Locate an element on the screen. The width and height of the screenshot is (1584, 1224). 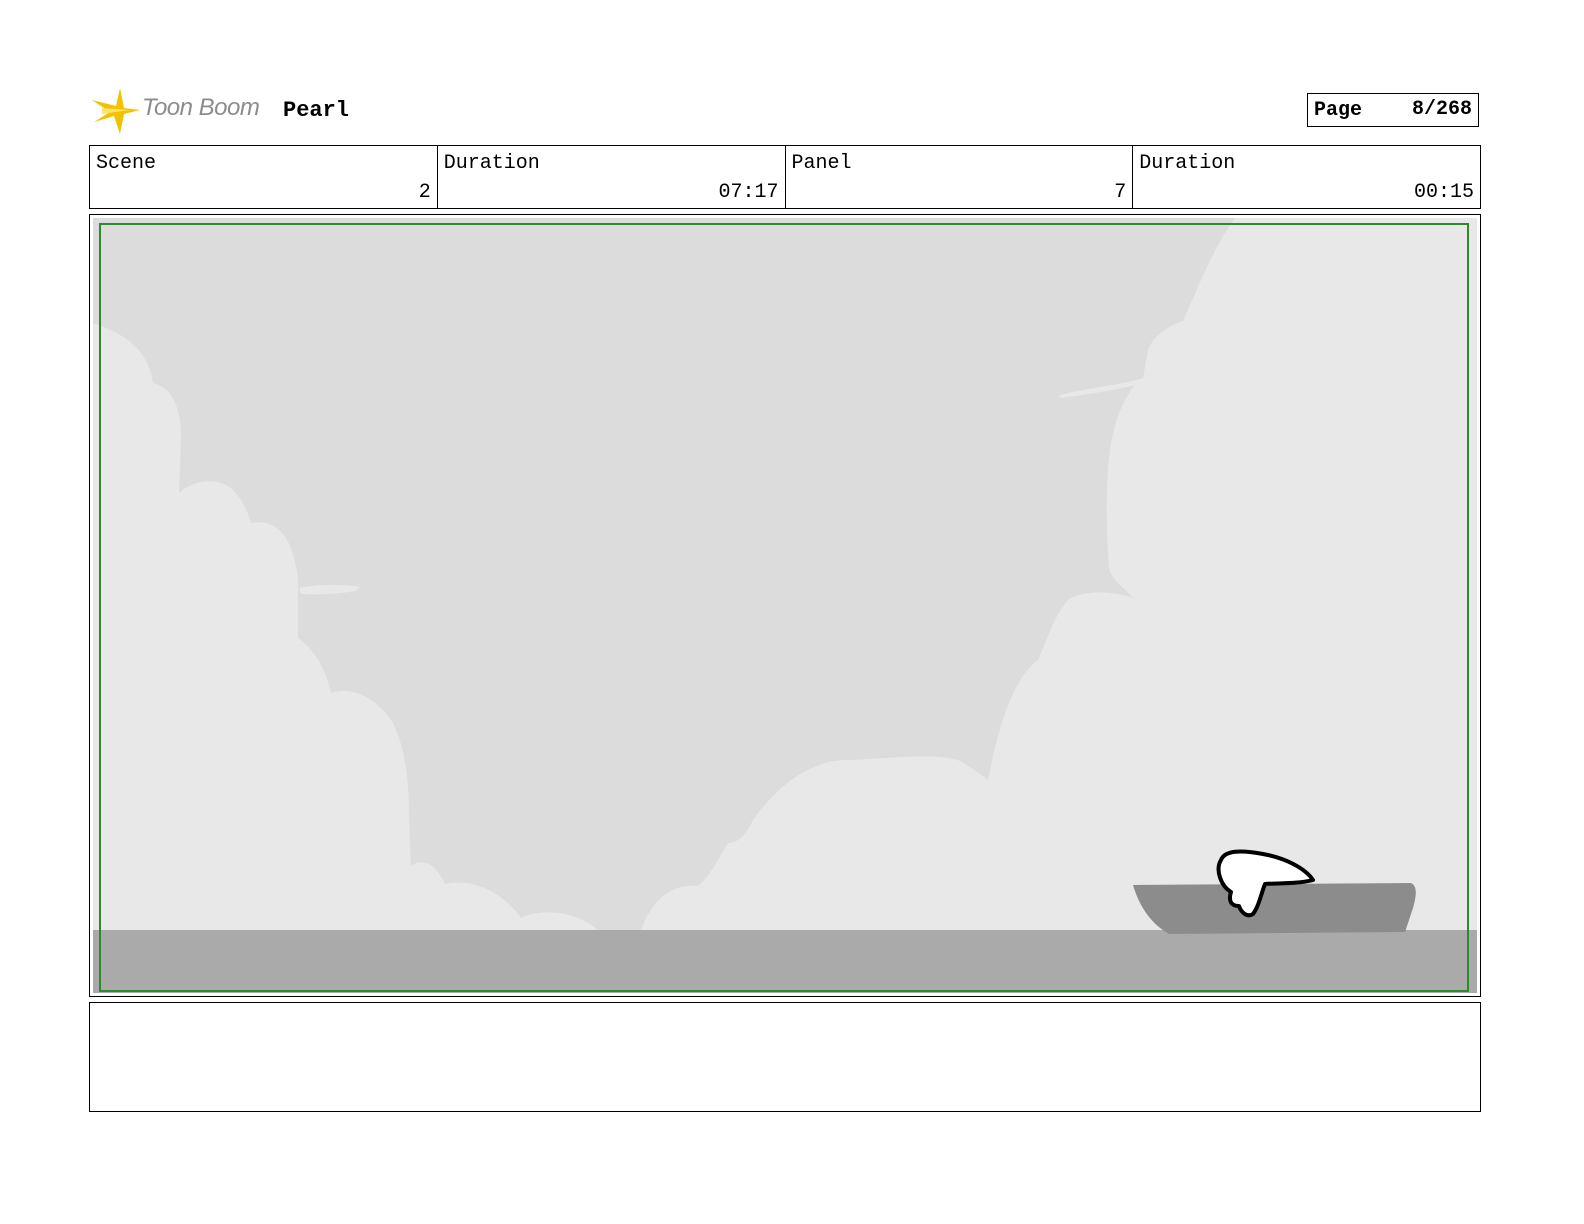
project-title: Pearl is located at coordinates (316, 110).